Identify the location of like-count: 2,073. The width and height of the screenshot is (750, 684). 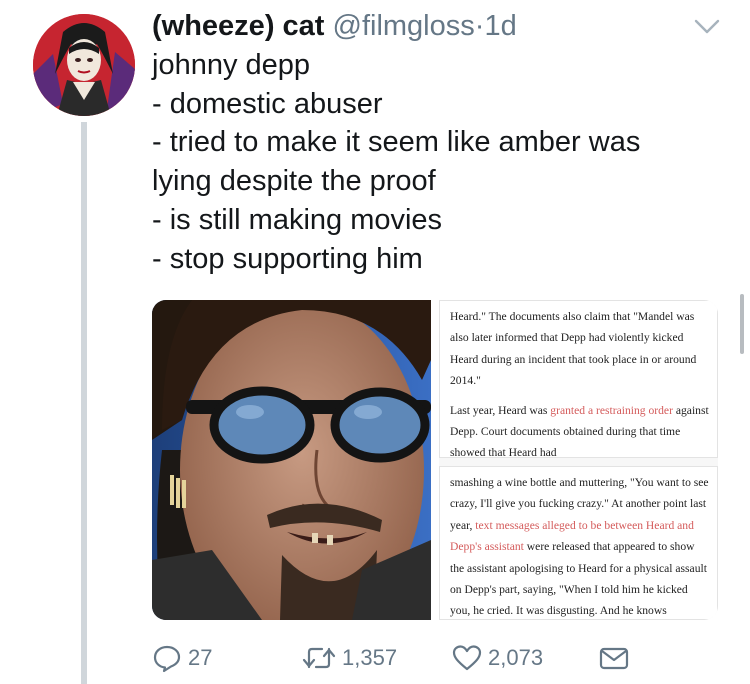
(516, 657).